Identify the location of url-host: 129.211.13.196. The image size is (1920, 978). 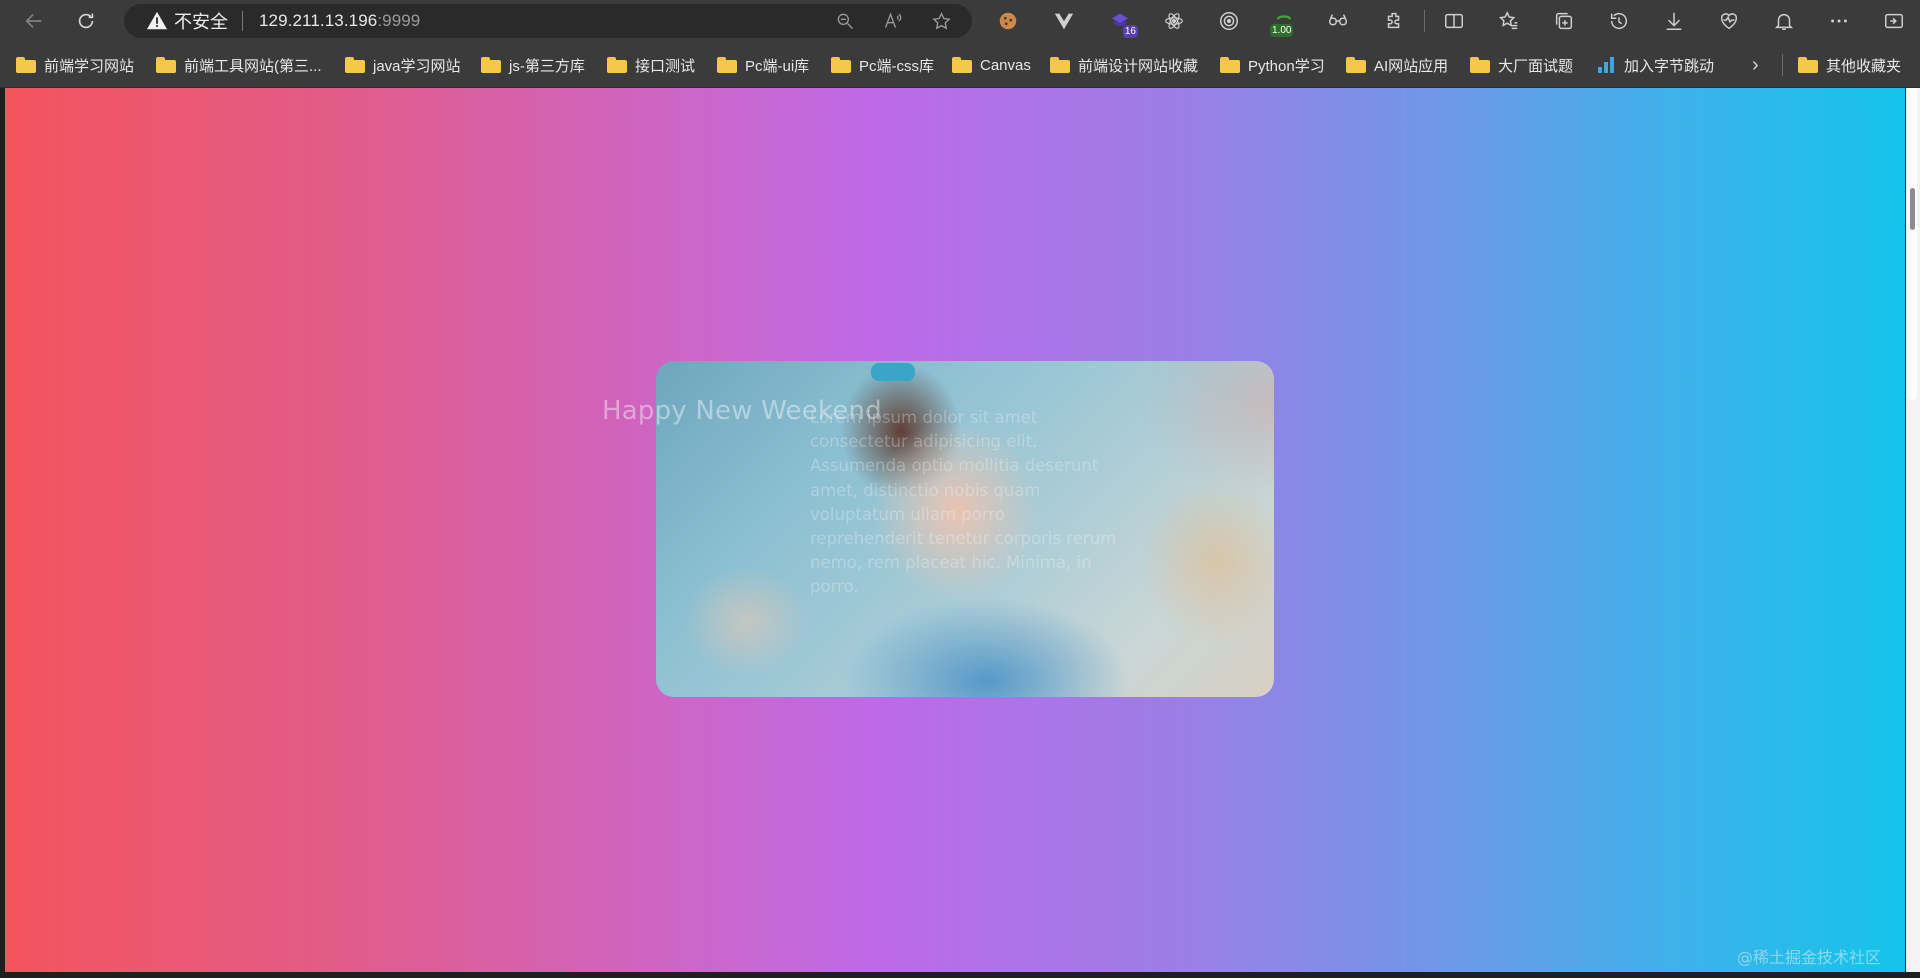
(318, 20).